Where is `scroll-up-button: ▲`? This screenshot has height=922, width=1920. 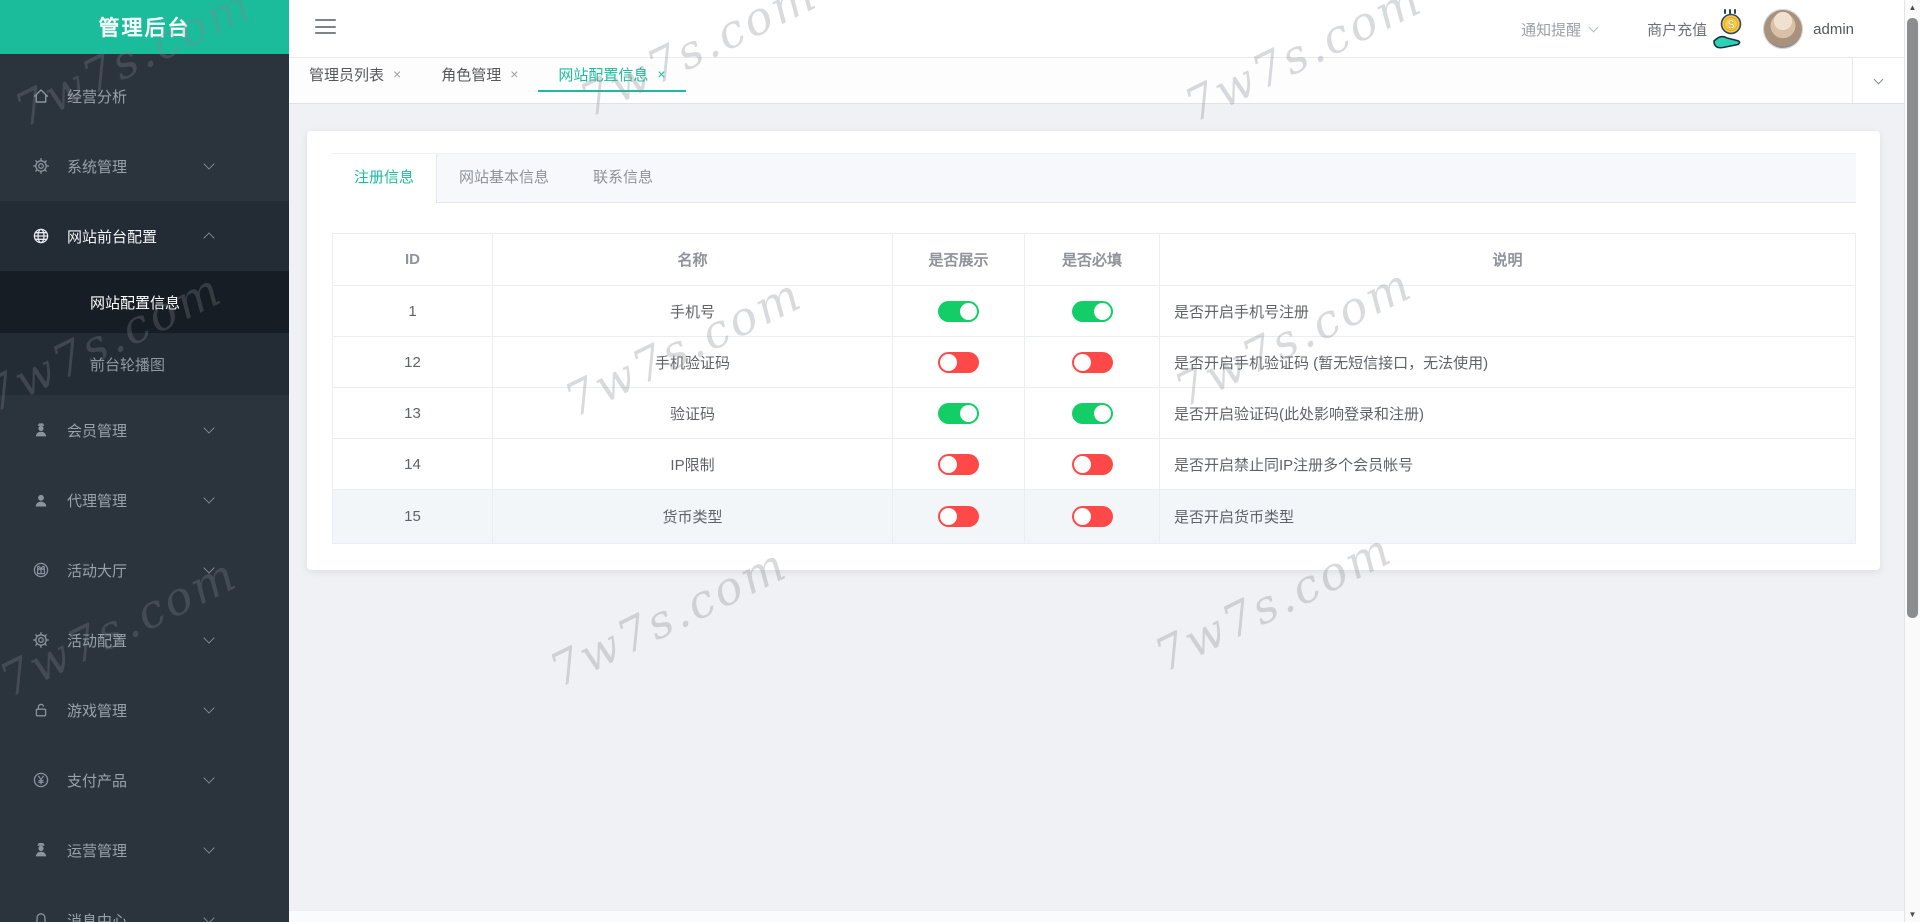 scroll-up-button: ▲ is located at coordinates (1912, 7).